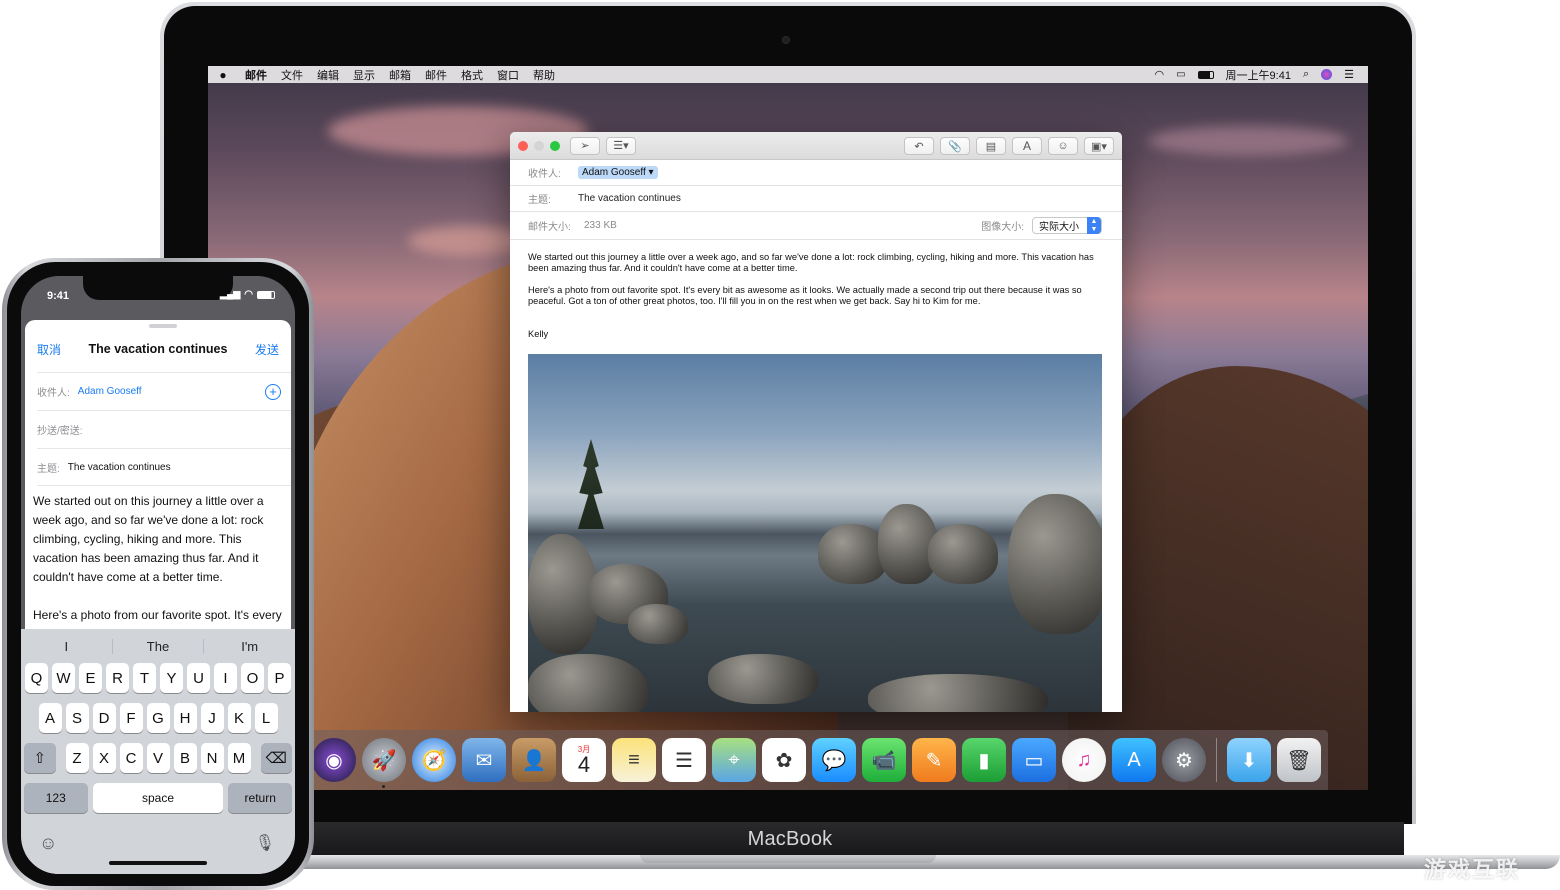  Describe the element at coordinates (1134, 760) in the screenshot. I see `app-store-icon: A` at that location.